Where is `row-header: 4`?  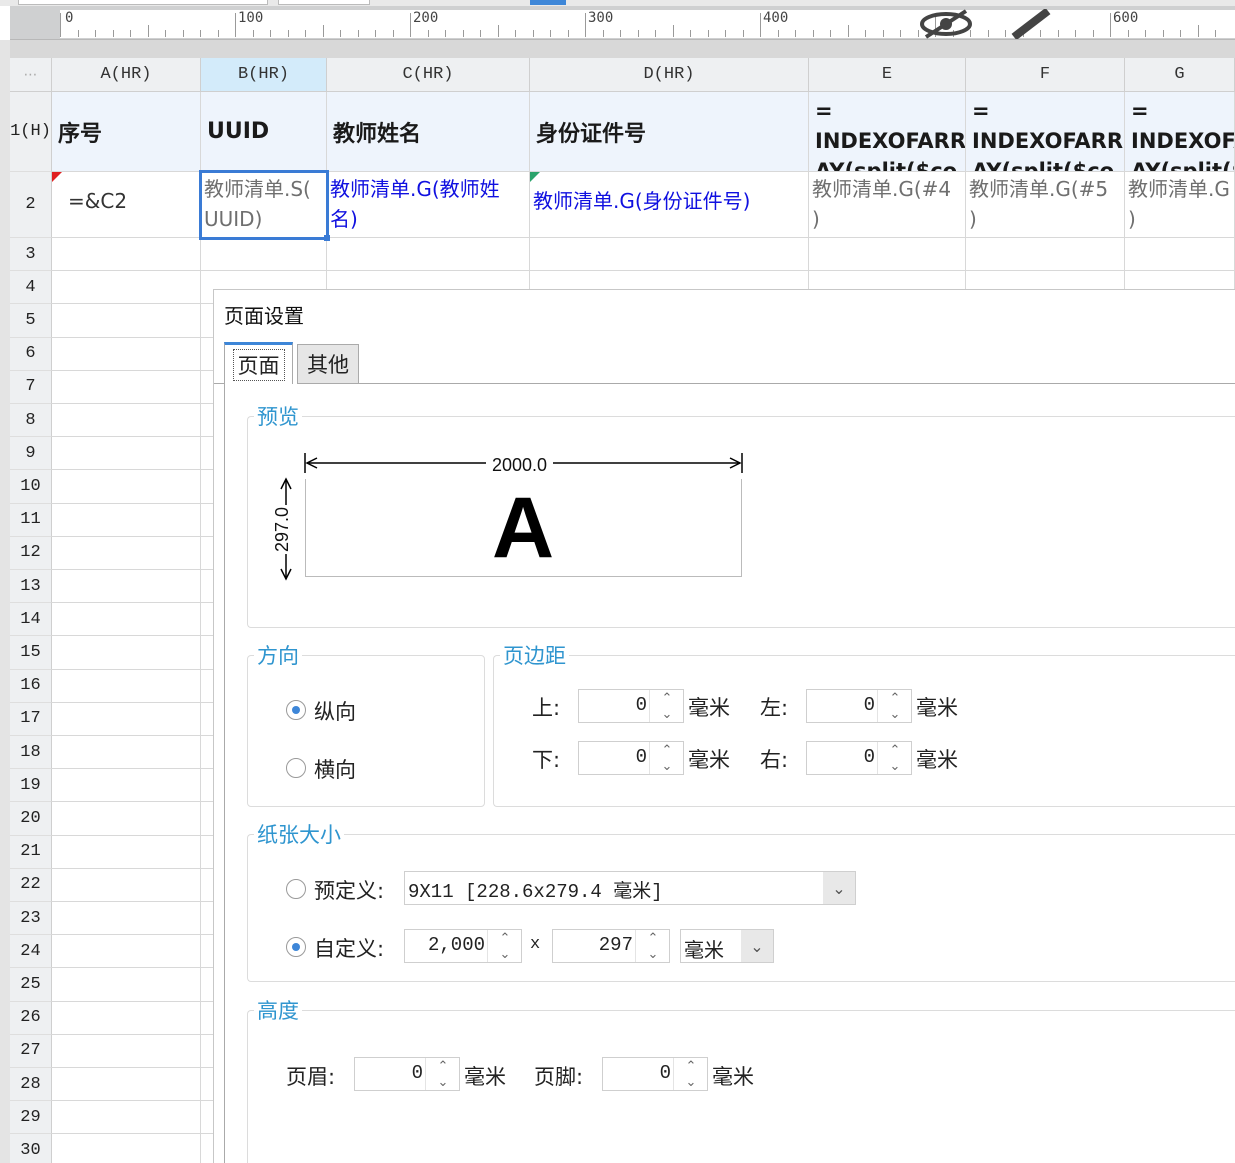 row-header: 4 is located at coordinates (31, 288).